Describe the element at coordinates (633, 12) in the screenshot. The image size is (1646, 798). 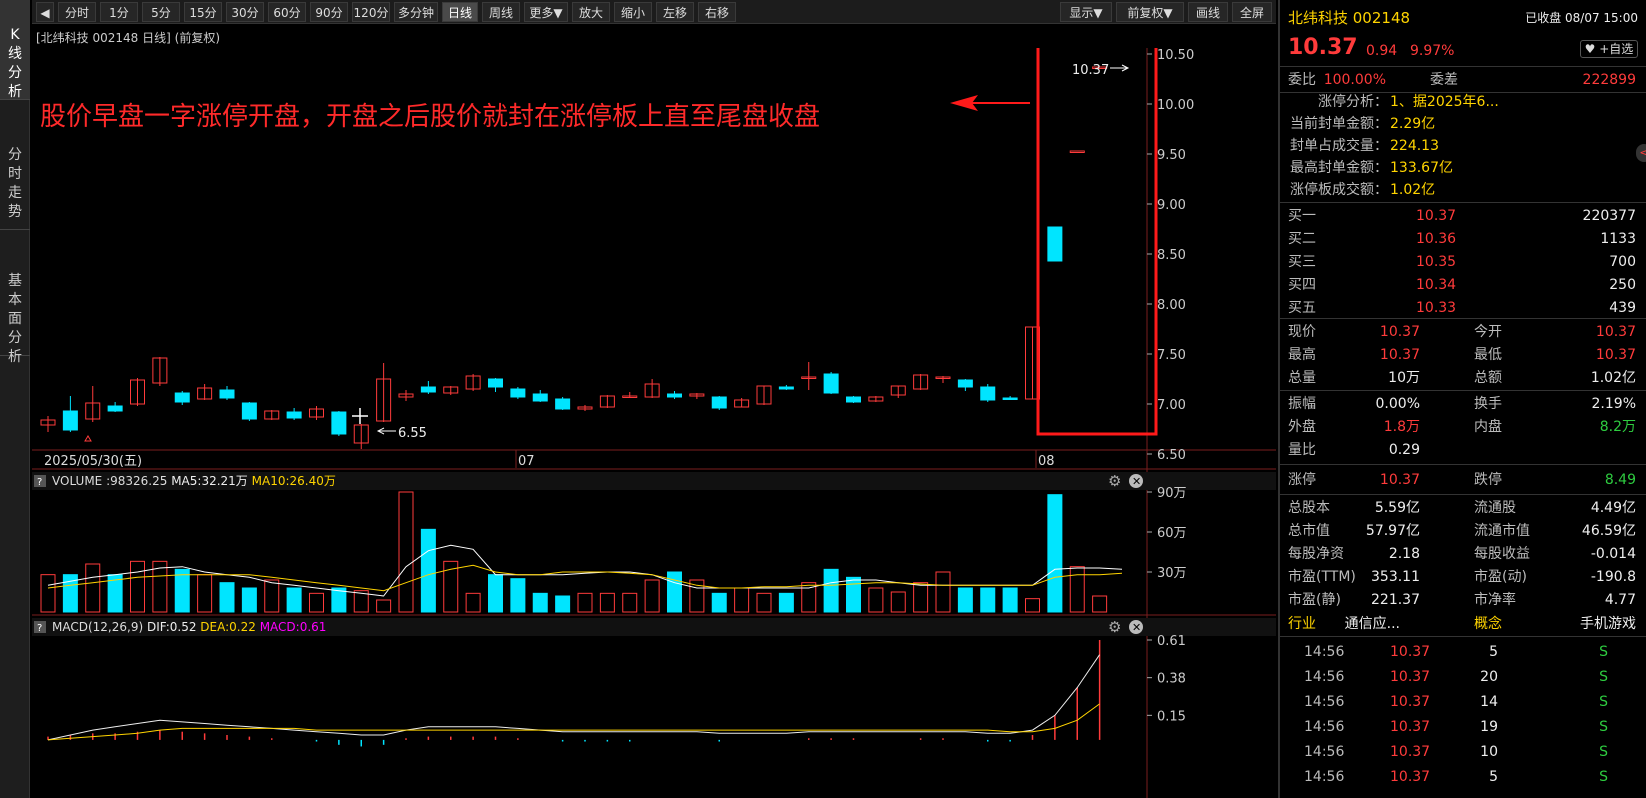
I see `toolbar-btn-13: 缩小` at that location.